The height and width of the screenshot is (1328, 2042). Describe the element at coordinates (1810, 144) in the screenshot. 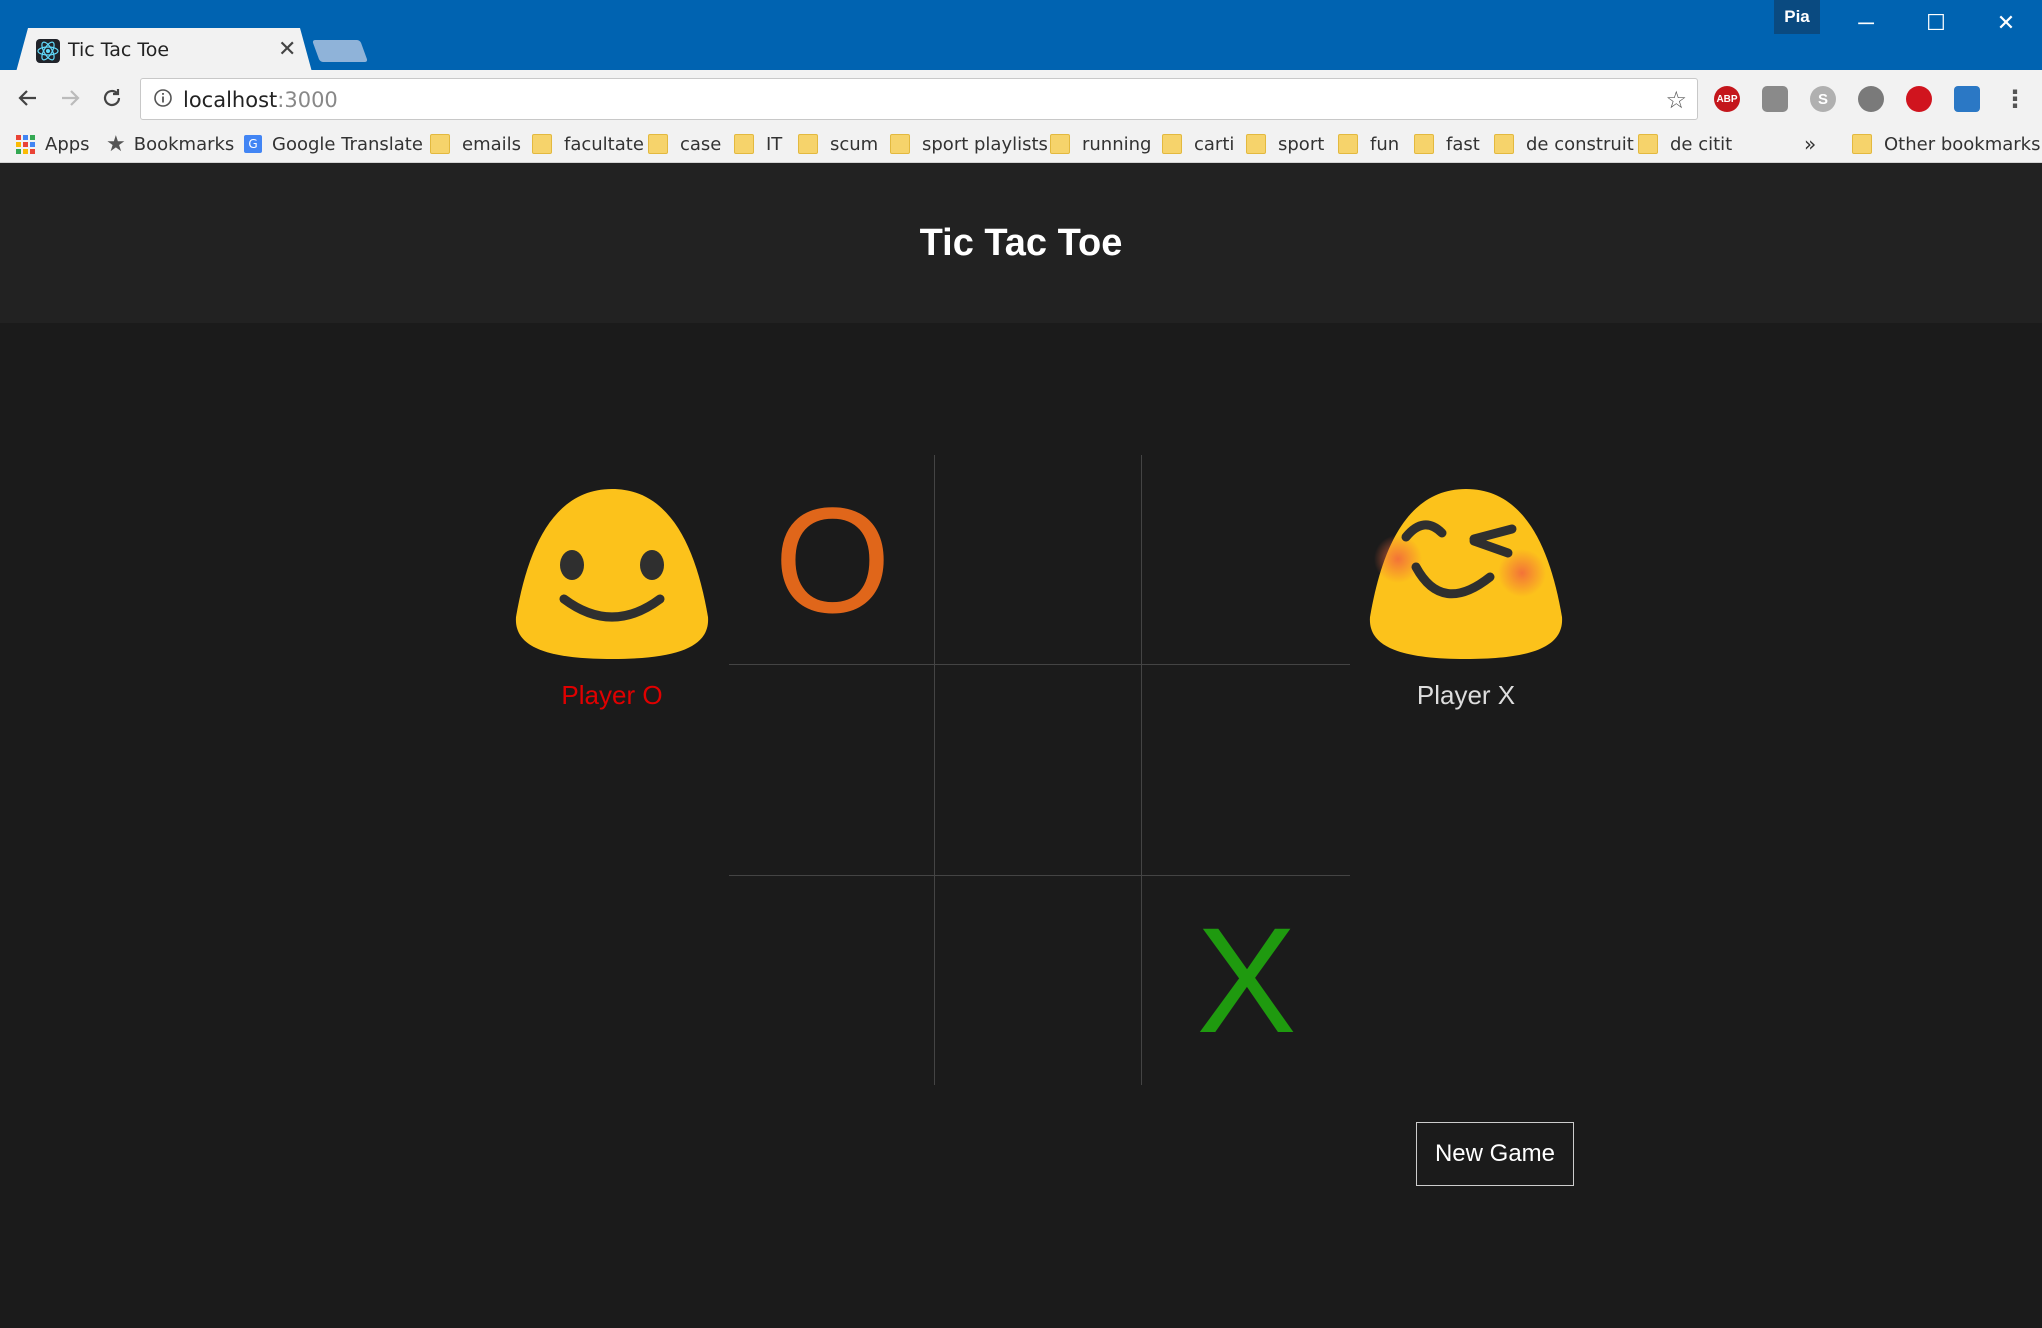

I see `bookmarks-overflow-button: »` at that location.